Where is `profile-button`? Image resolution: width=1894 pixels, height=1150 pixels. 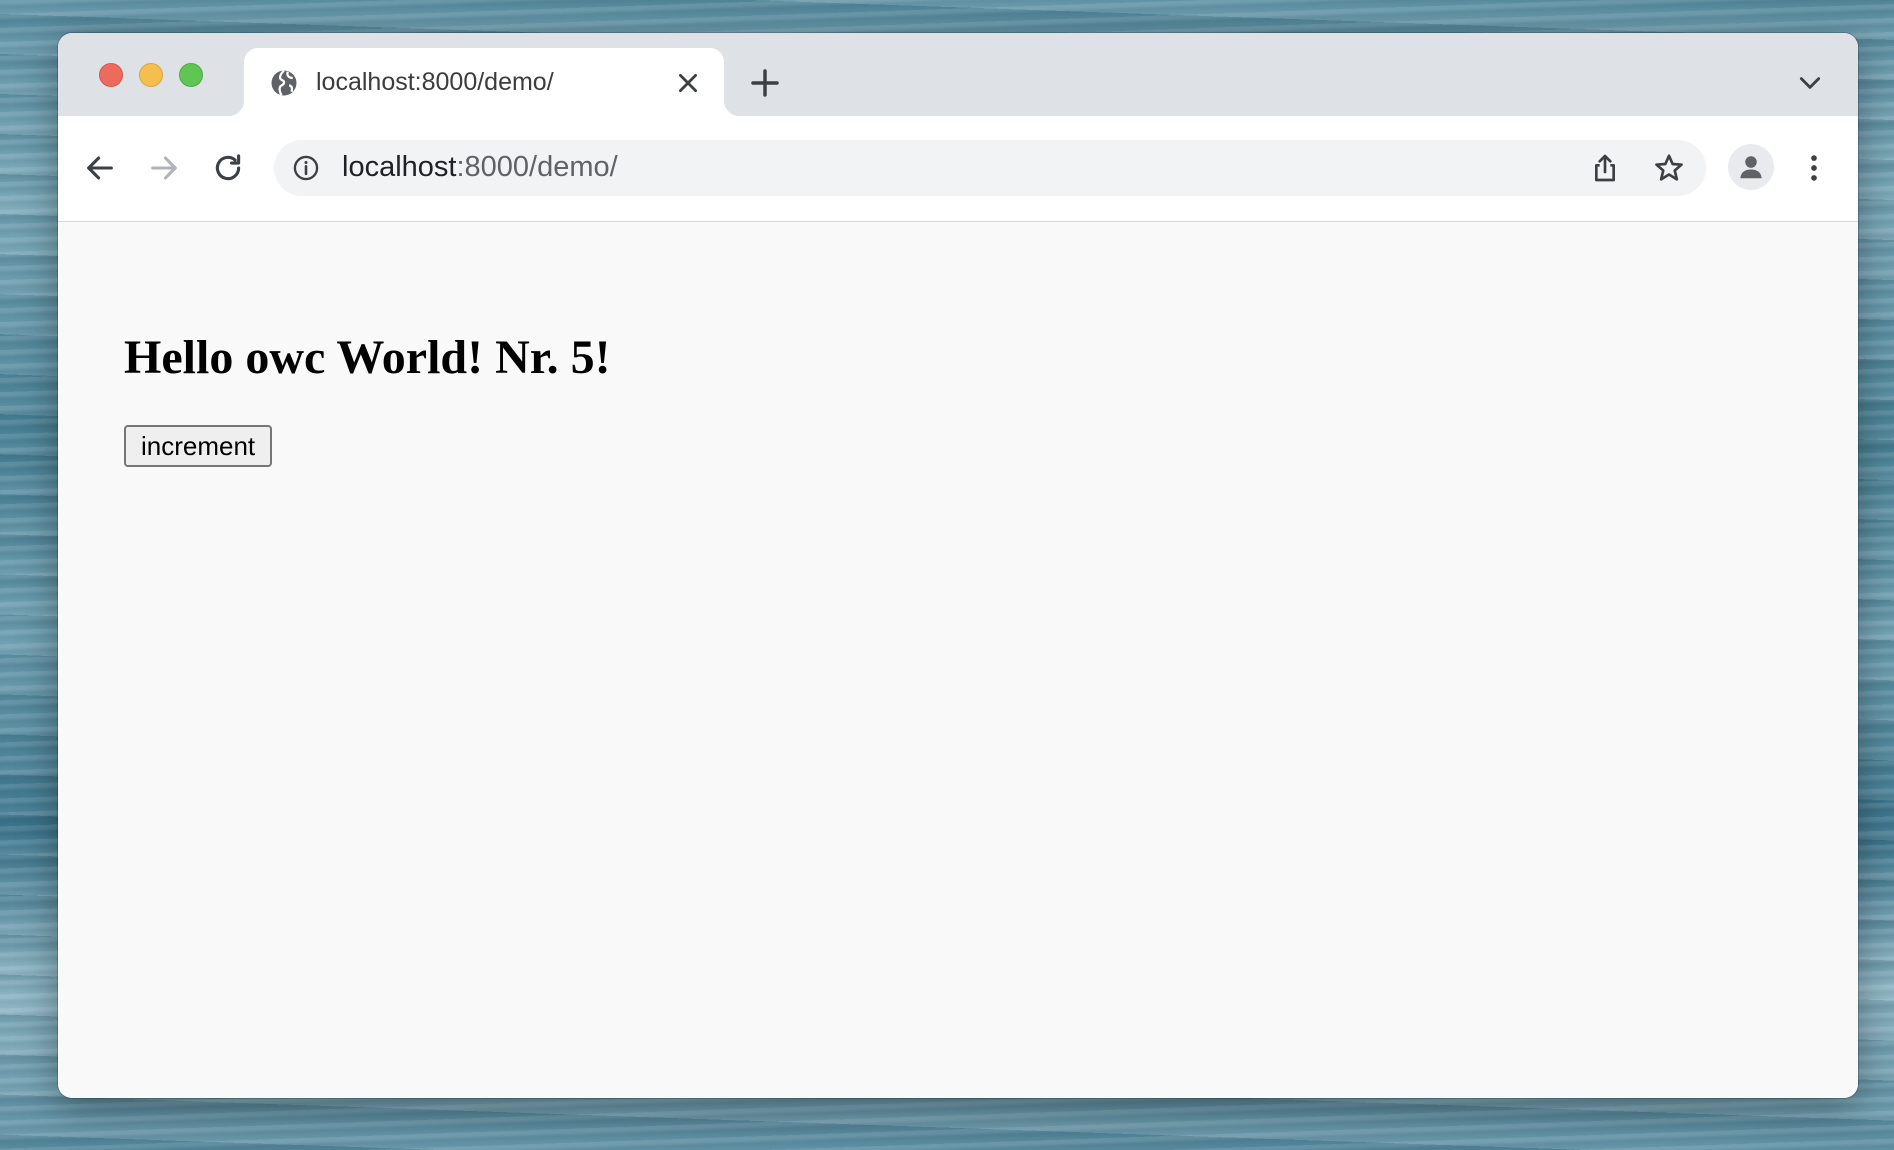
profile-button is located at coordinates (1751, 167).